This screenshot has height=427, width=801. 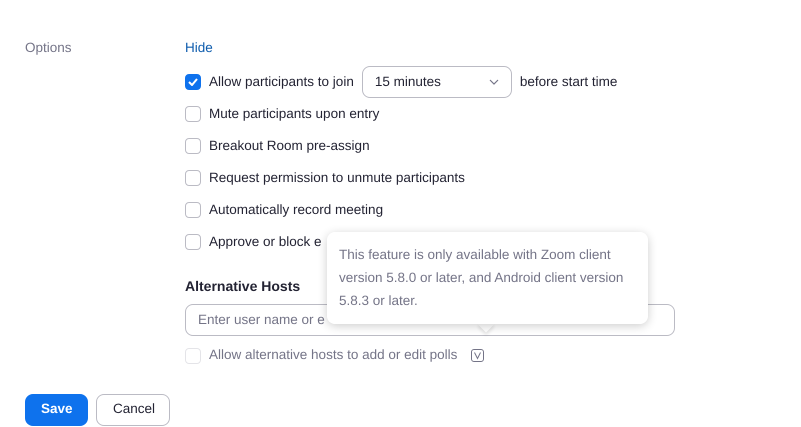 I want to click on check-icon, so click(x=193, y=82).